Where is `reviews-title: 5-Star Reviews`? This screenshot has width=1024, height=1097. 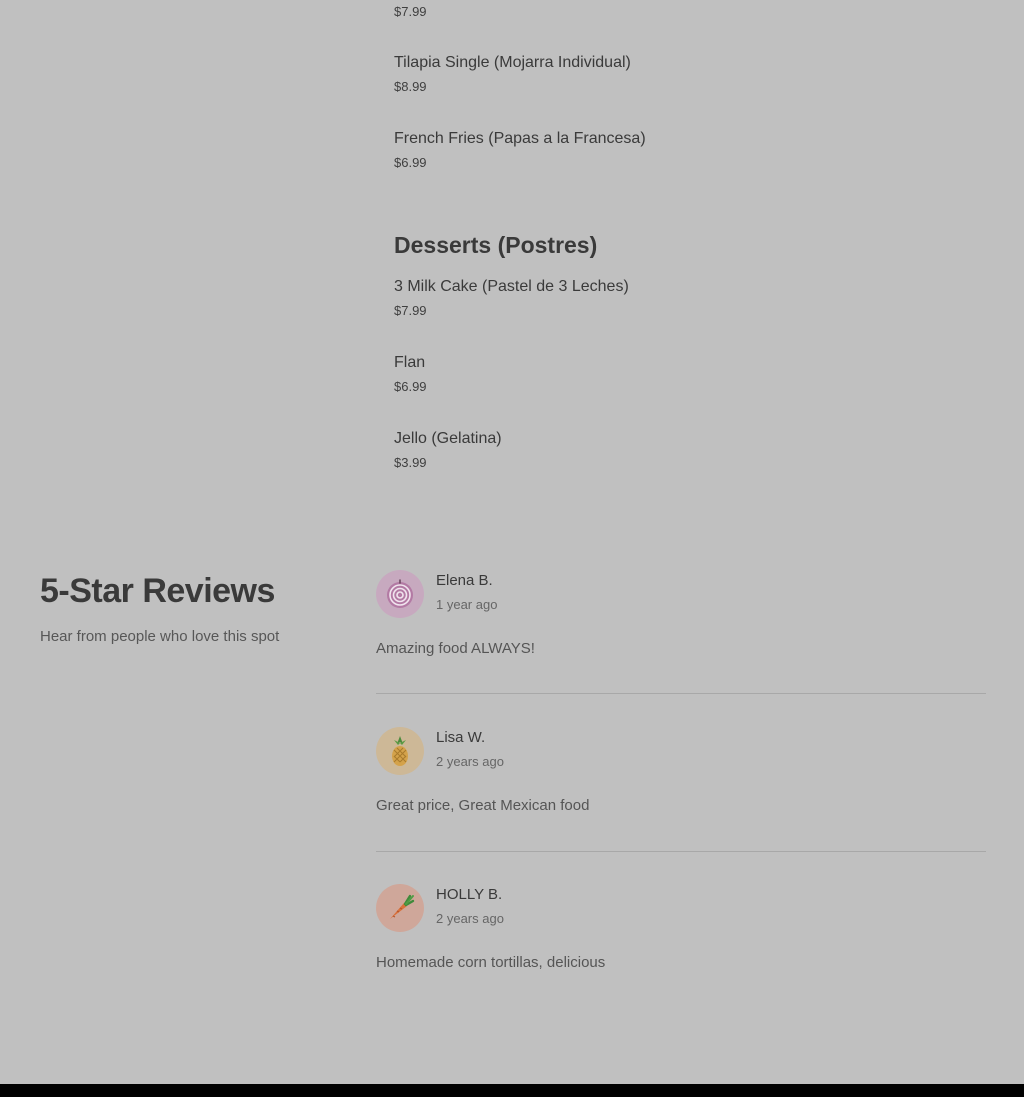 reviews-title: 5-Star Reviews is located at coordinates (157, 591).